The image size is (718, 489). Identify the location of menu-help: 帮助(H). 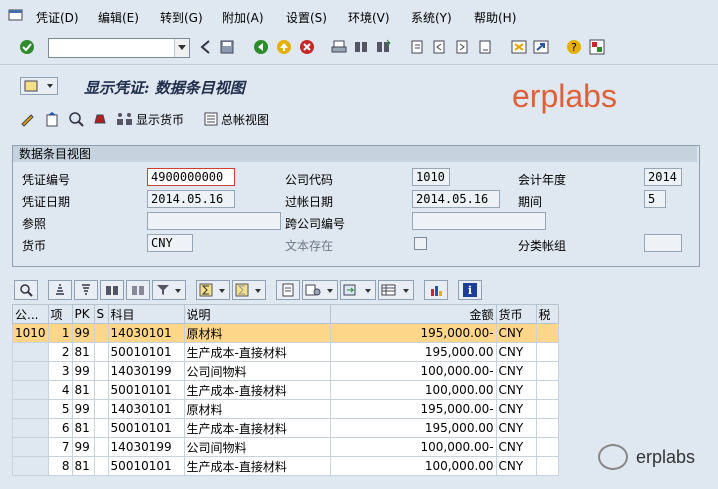
(495, 17).